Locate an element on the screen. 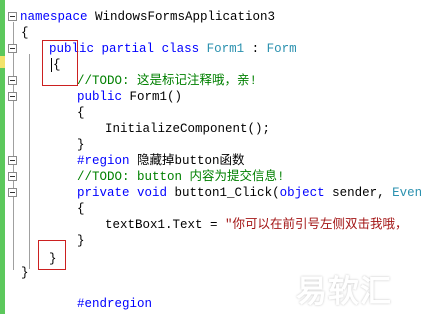 The width and height of the screenshot is (421, 314). code-line-11: //TODO: button 内容为提交信息! is located at coordinates (181, 177).